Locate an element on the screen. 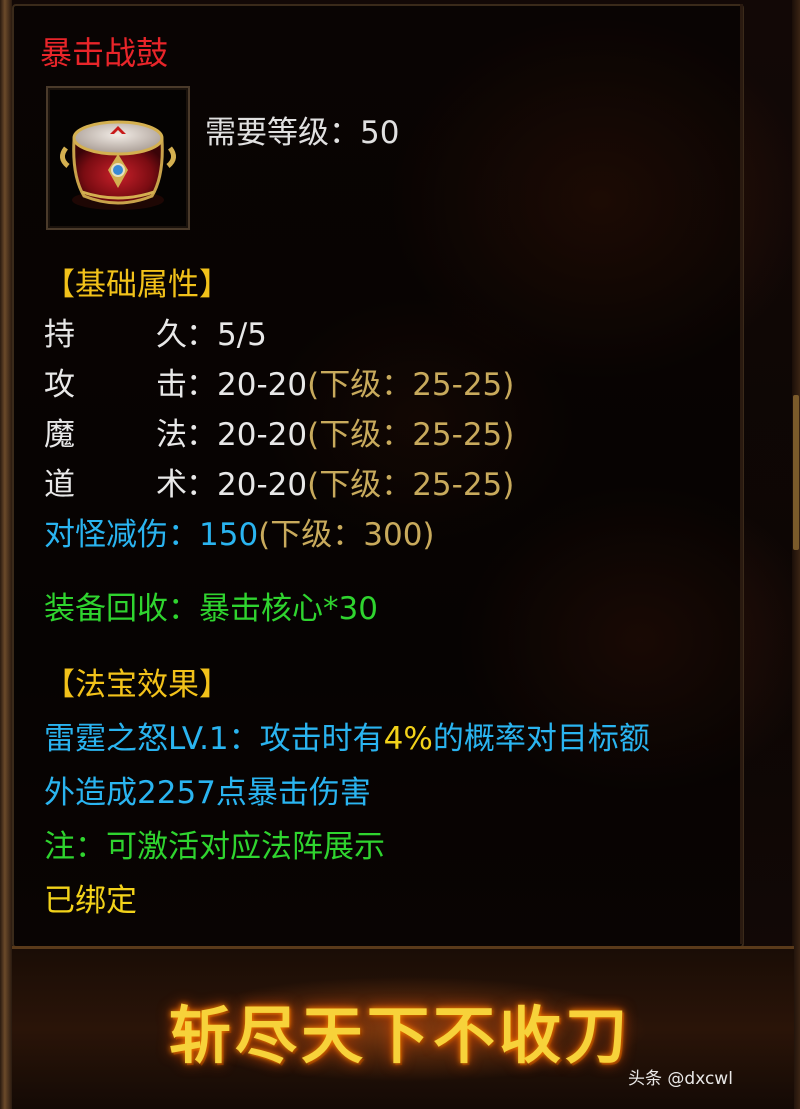  attr-row-taoism: 道 术：20-20(下级：25-25) is located at coordinates (279, 485).